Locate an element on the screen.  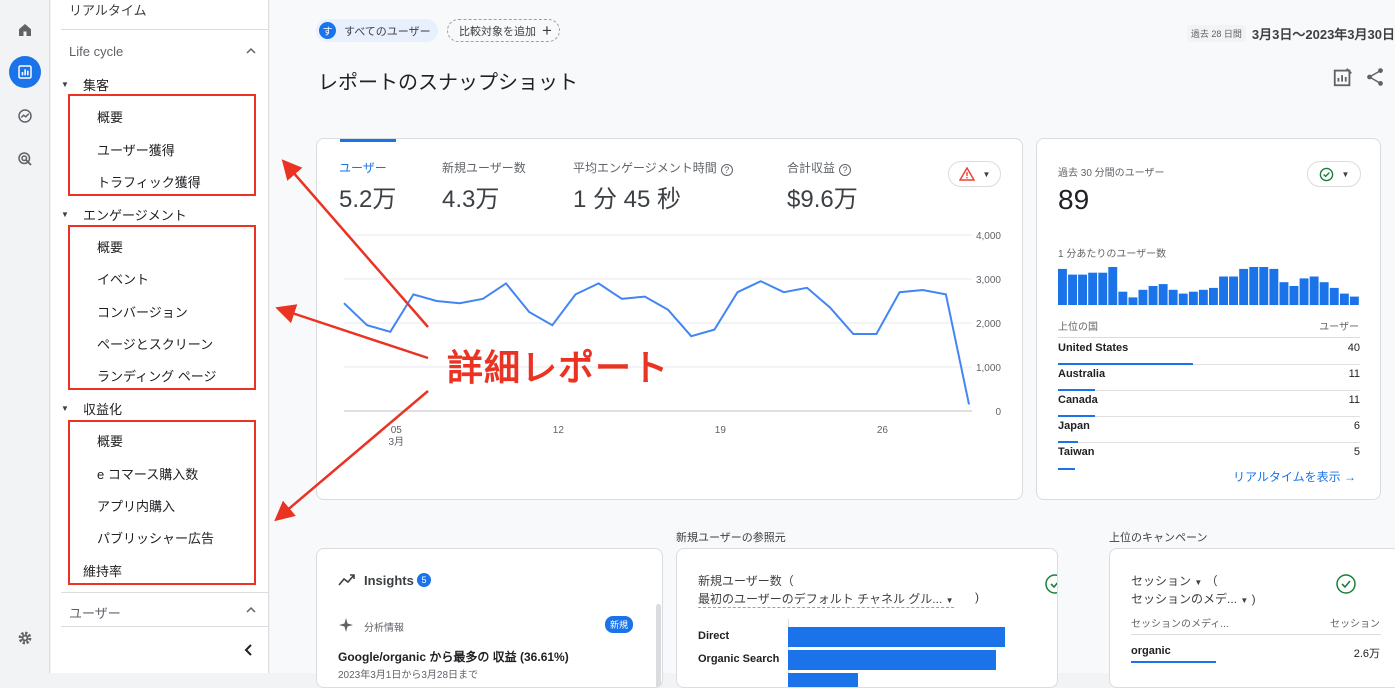
referral-bar is located at coordinates (823, 680).